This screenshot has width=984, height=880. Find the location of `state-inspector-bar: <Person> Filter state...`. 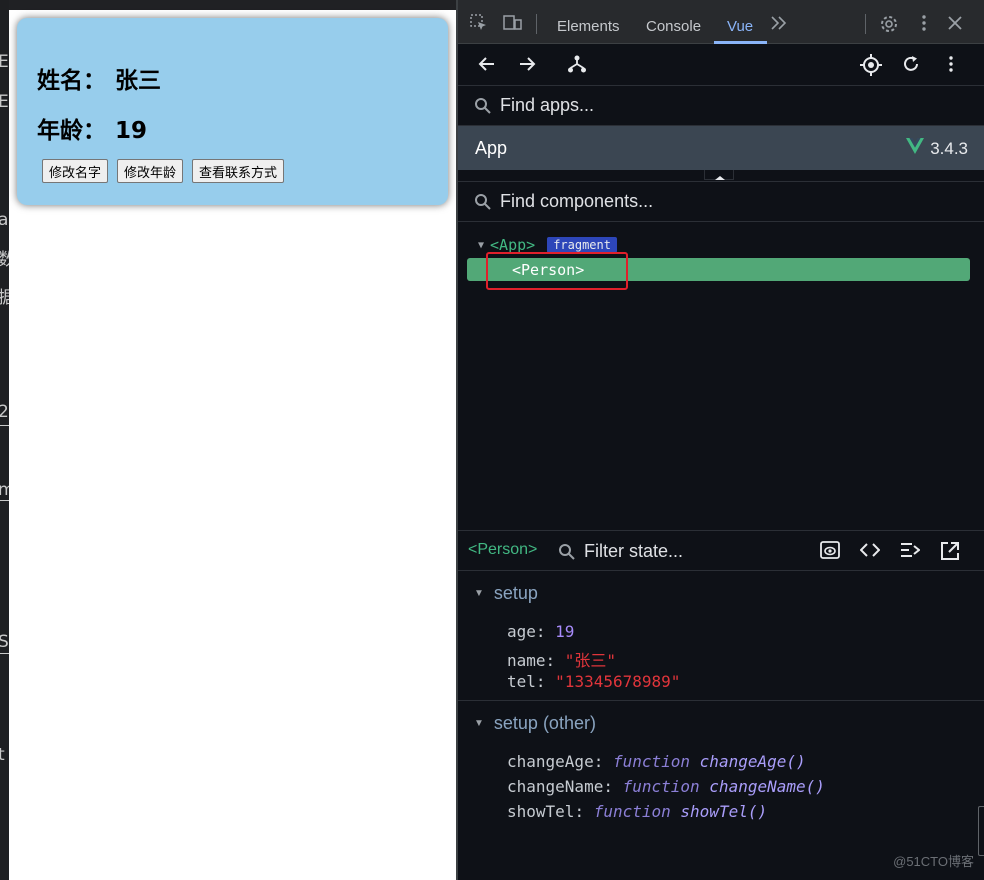

state-inspector-bar: <Person> Filter state... is located at coordinates (721, 550).